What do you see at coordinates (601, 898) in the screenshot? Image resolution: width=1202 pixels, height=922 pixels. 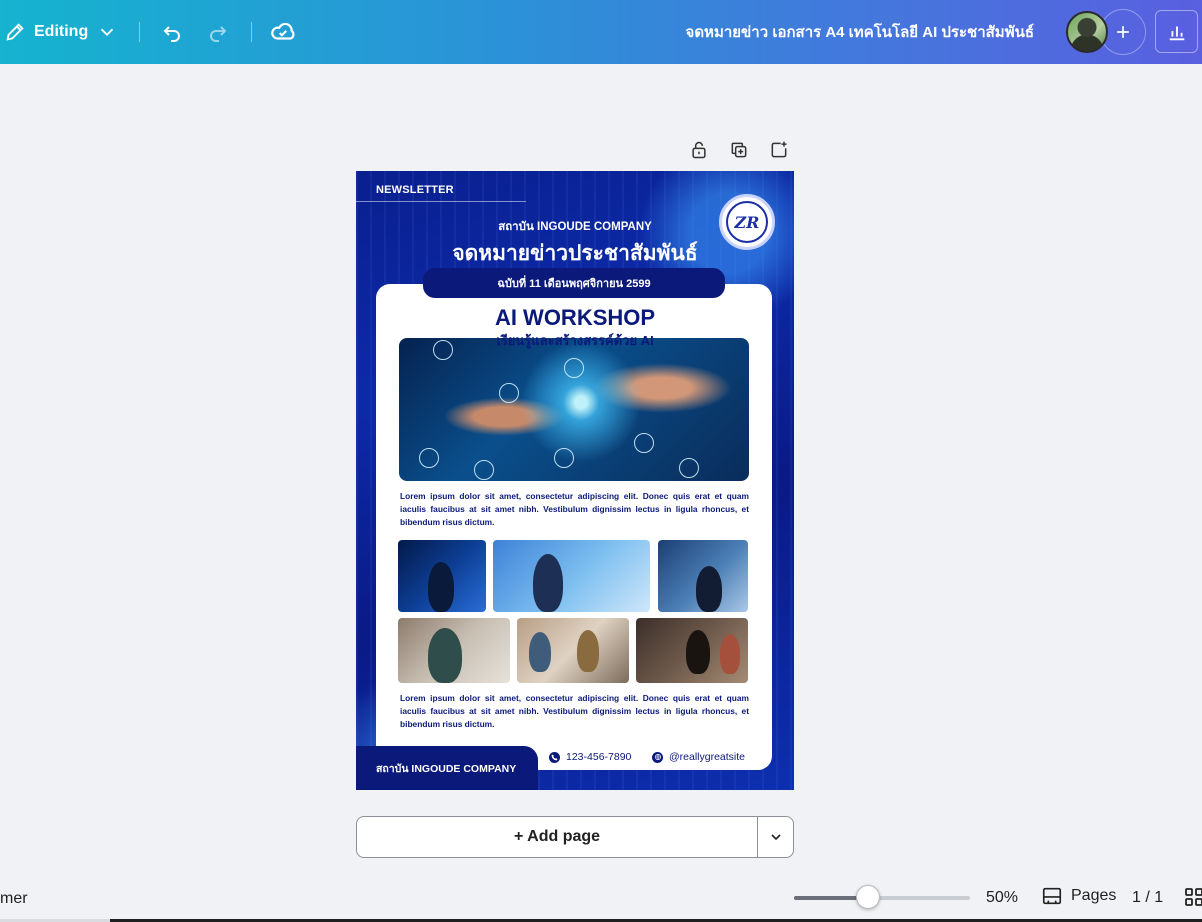 I see `bottom-bar` at bounding box center [601, 898].